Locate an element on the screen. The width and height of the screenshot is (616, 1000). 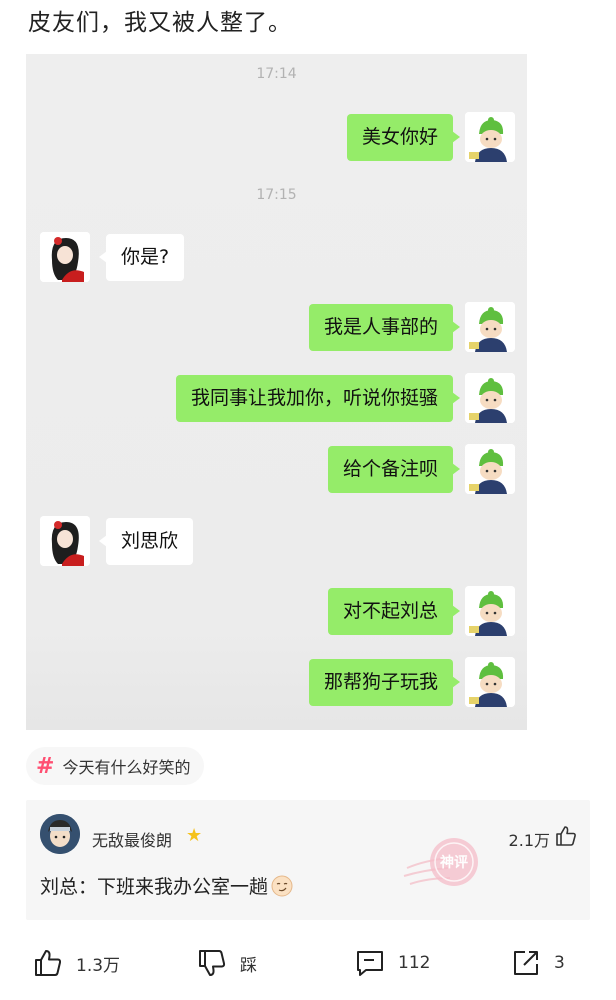
like-button: 1.3万 is located at coordinates (76, 963).